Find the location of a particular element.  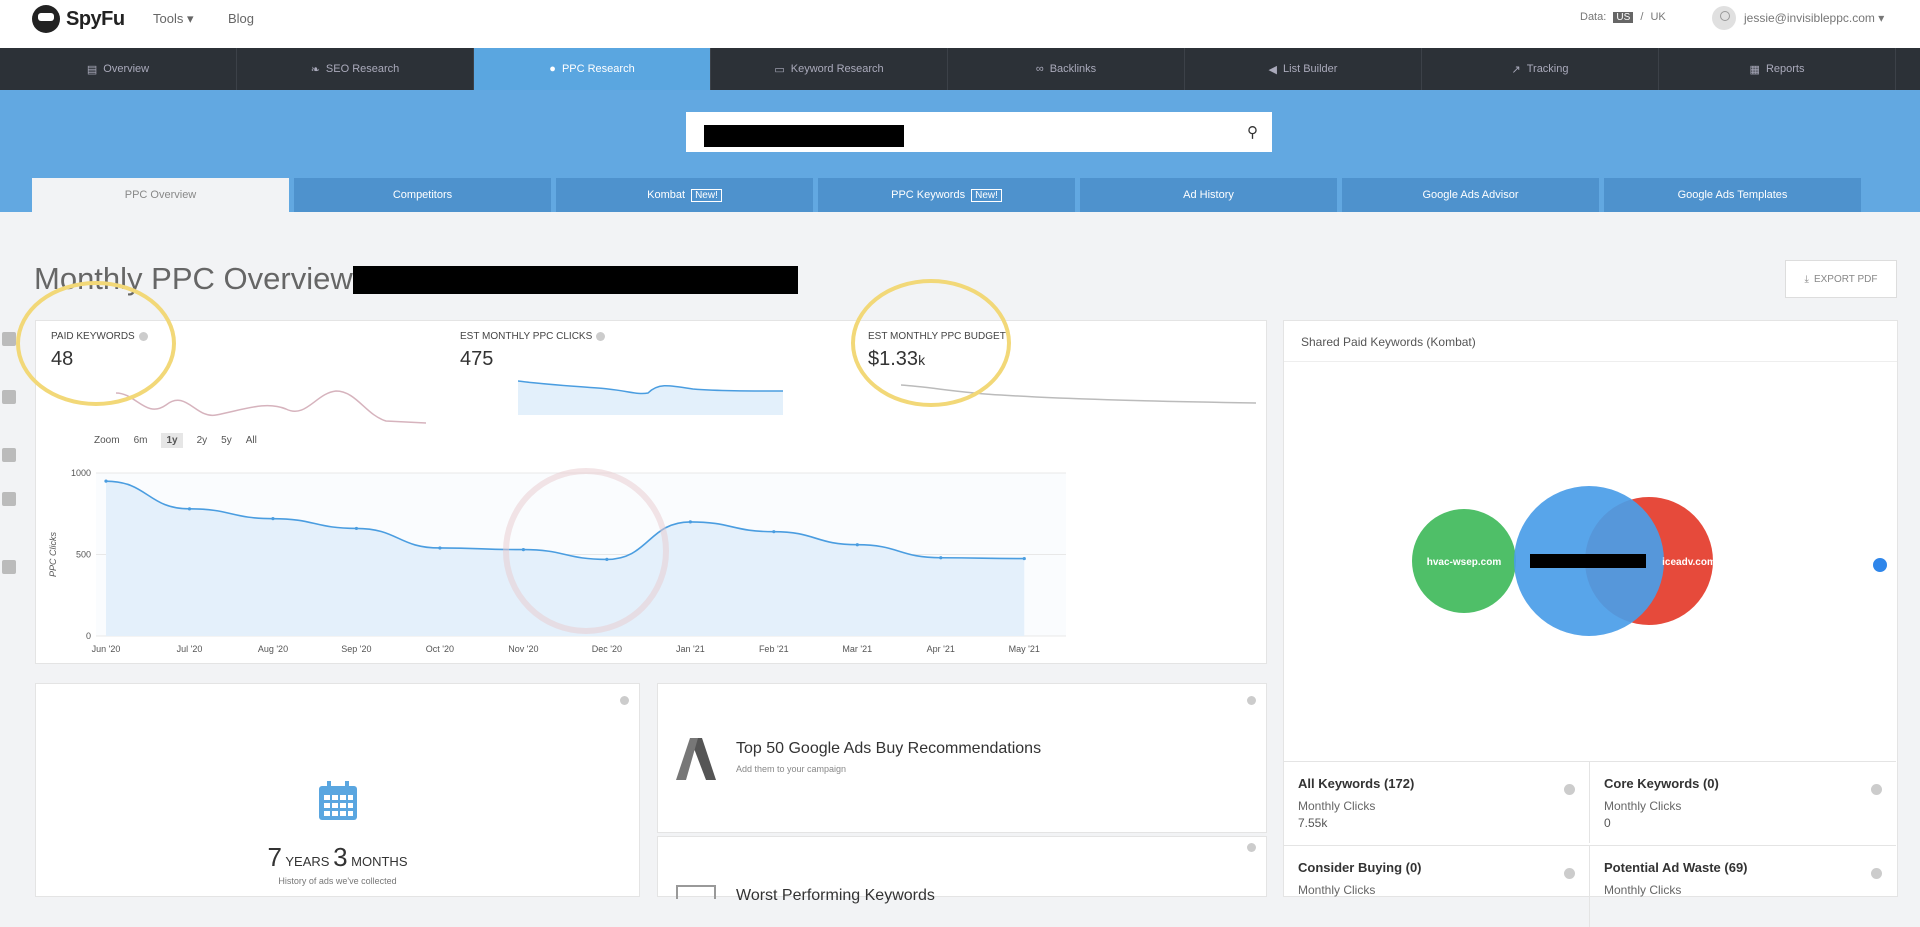

nav-overview: ▤ Overview is located at coordinates (118, 69).